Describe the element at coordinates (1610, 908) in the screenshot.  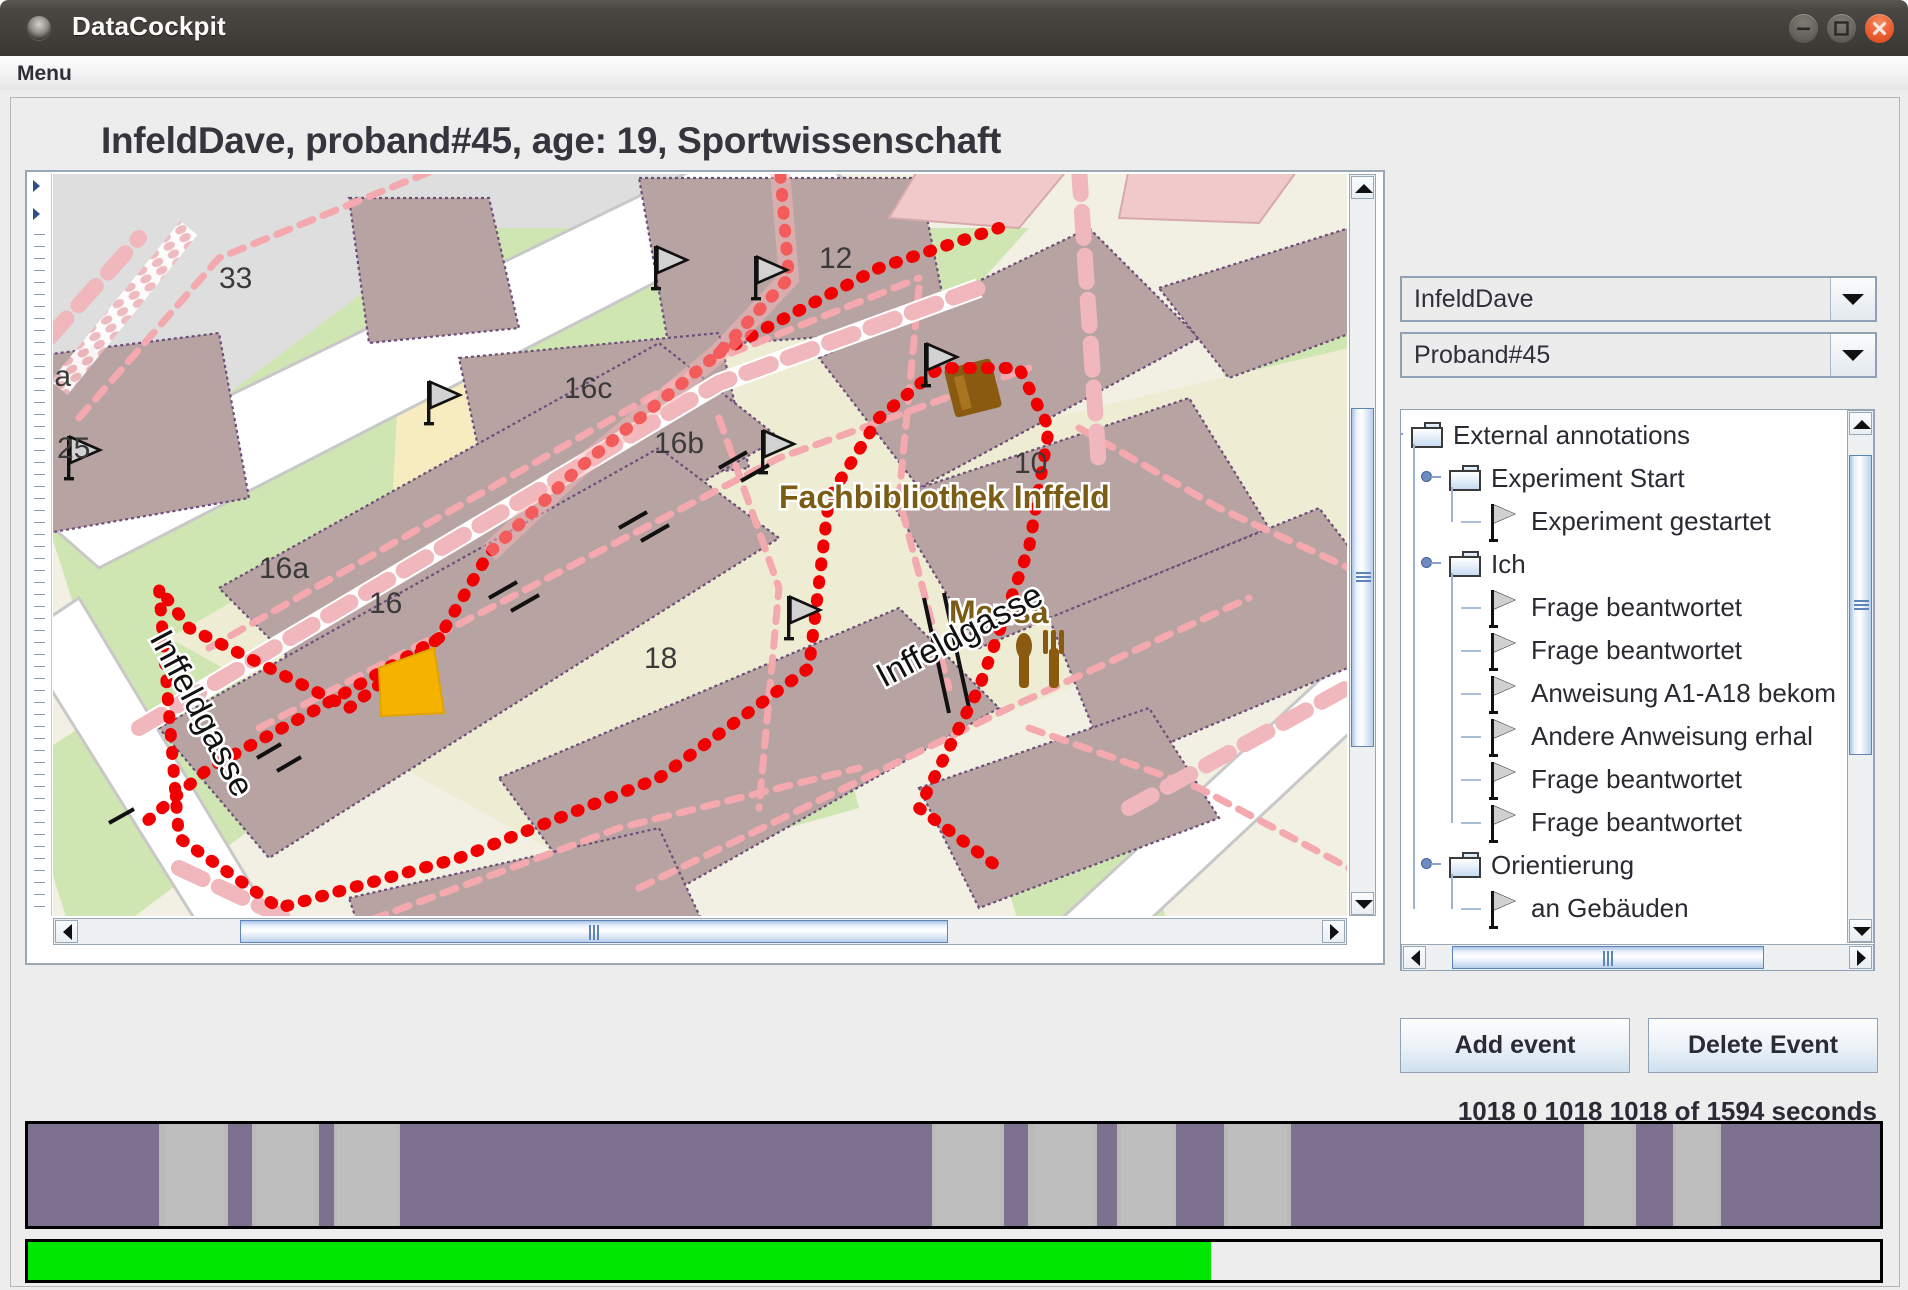
I see `tree-node-label: an Gebäuden` at that location.